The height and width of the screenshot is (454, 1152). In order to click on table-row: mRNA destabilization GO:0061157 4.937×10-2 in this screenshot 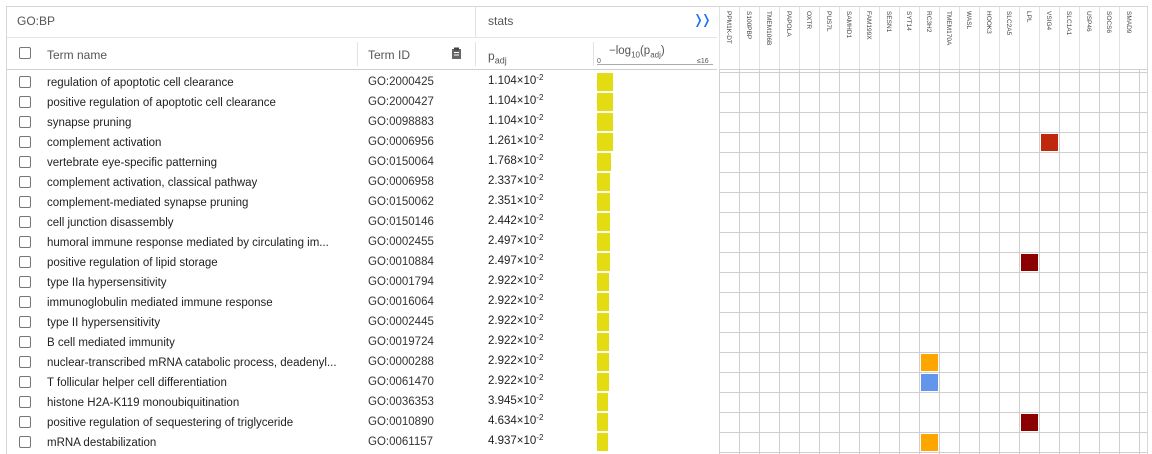, I will do `click(362, 442)`.